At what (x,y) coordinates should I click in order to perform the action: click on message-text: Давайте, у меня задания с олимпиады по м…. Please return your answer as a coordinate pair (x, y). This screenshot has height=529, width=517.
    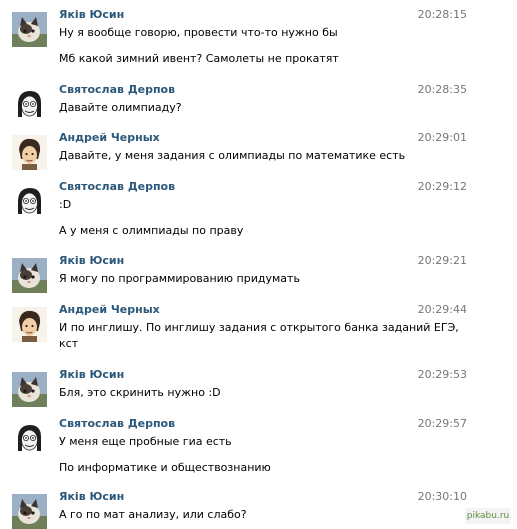
    Looking at the image, I should click on (232, 155).